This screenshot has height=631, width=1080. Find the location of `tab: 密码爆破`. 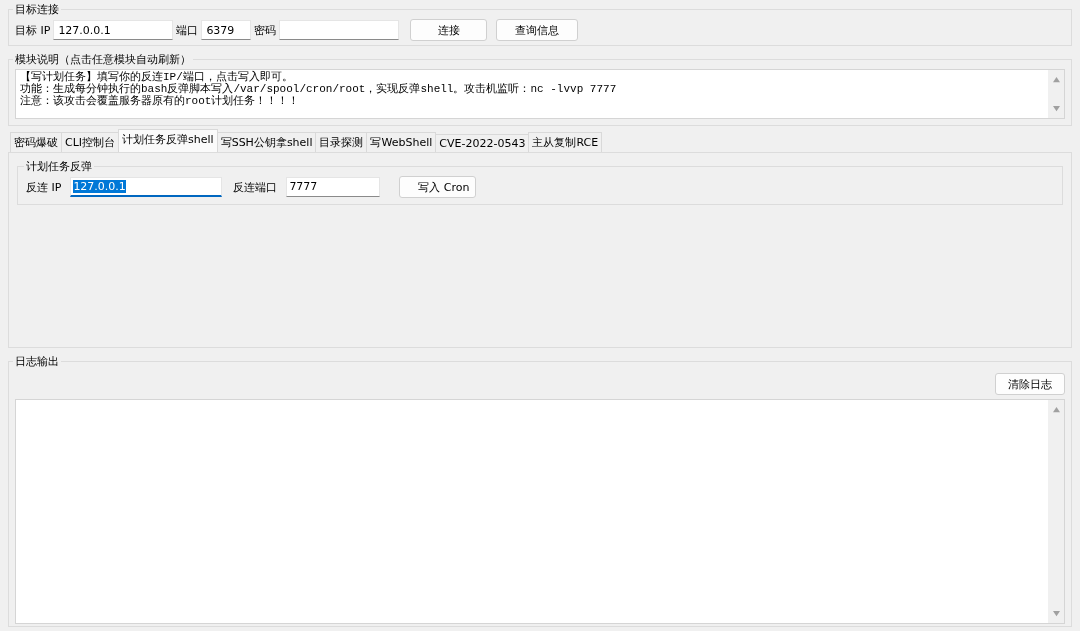

tab: 密码爆破 is located at coordinates (36, 142).